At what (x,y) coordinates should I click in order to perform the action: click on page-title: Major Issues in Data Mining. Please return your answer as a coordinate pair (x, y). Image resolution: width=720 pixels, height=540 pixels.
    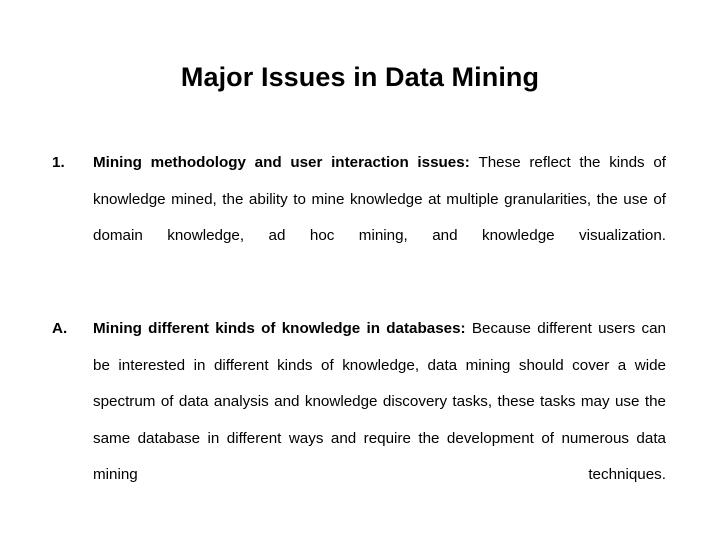
    Looking at the image, I should click on (360, 77).